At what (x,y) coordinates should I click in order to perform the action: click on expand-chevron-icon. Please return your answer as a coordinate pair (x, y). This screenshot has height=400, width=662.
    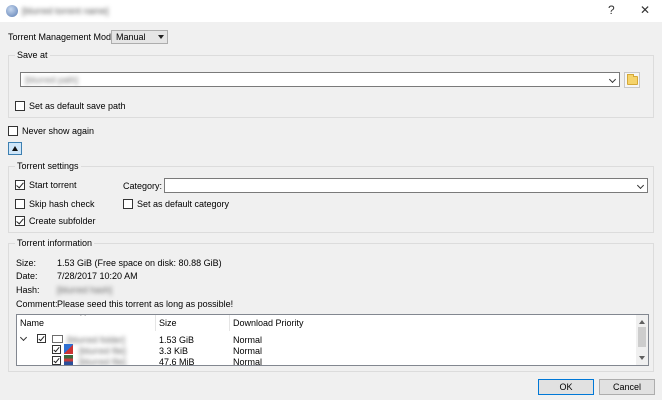
    Looking at the image, I should click on (23, 337).